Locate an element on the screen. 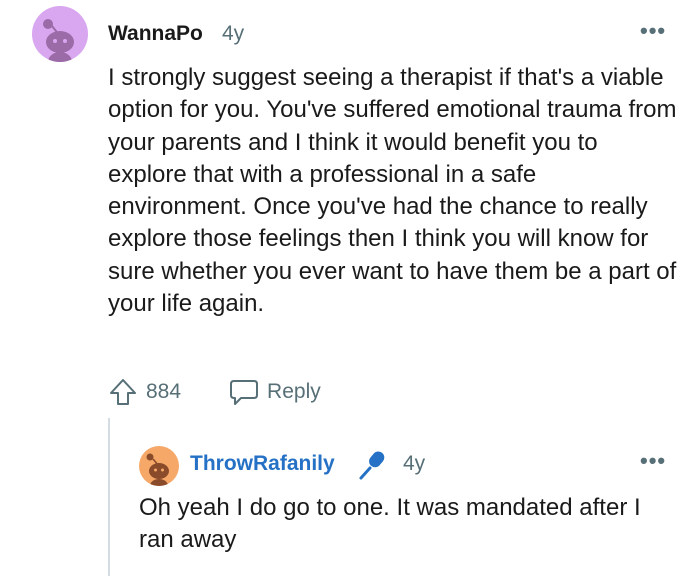  reply-author-avatar is located at coordinates (159, 466).